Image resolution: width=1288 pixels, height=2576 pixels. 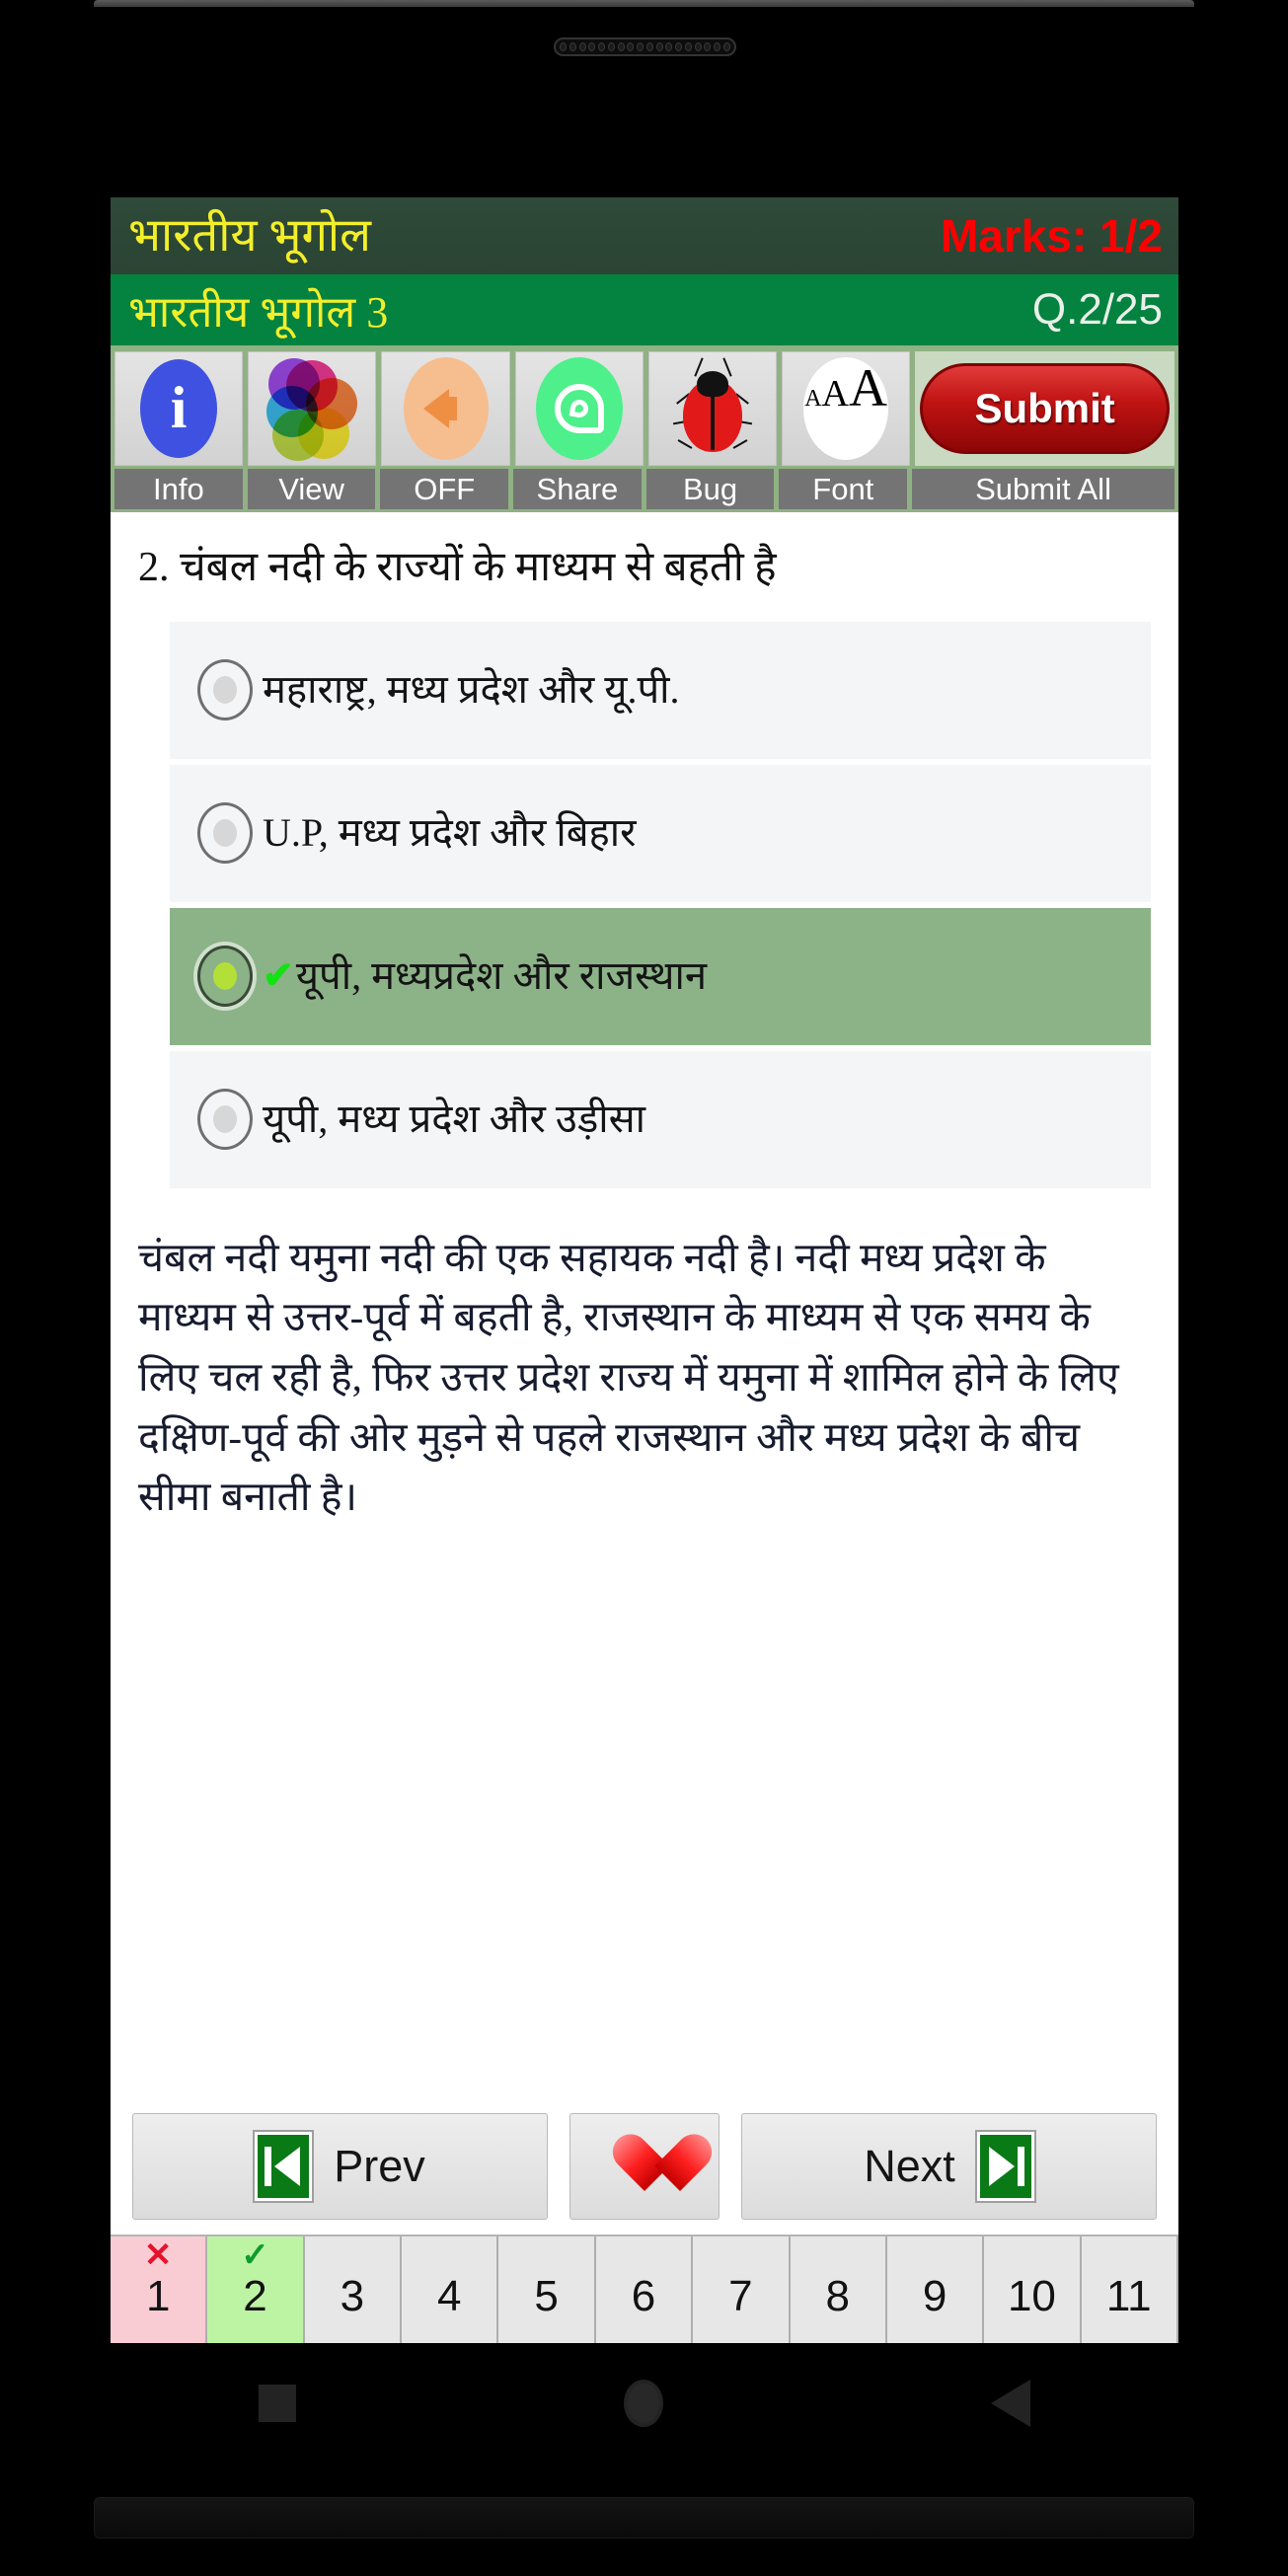 I want to click on question-number-label: 9, so click(x=934, y=2296).